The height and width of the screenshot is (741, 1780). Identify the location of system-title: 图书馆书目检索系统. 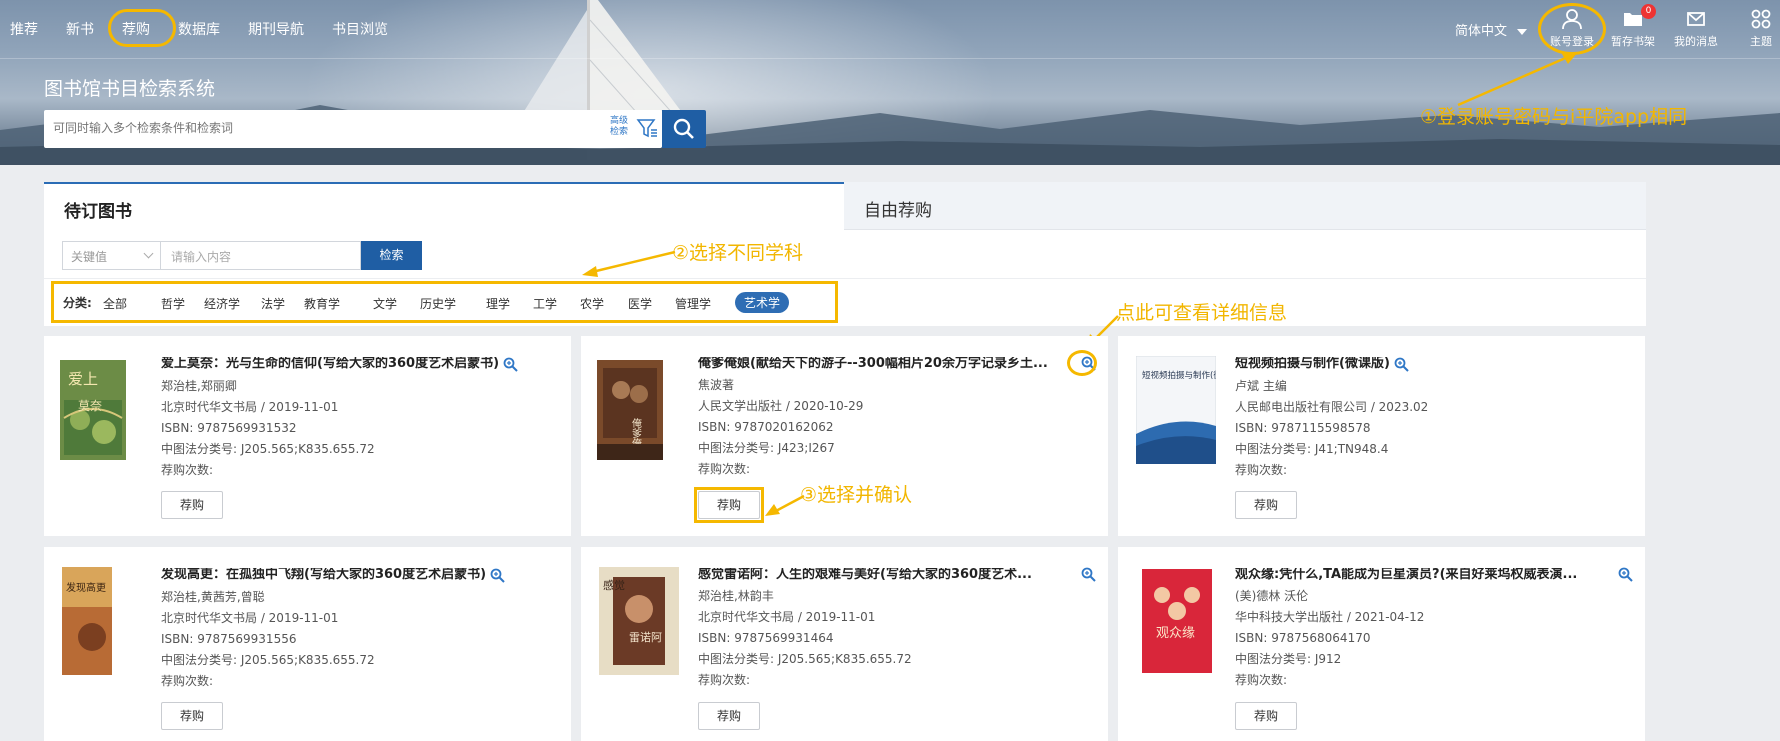
(130, 89).